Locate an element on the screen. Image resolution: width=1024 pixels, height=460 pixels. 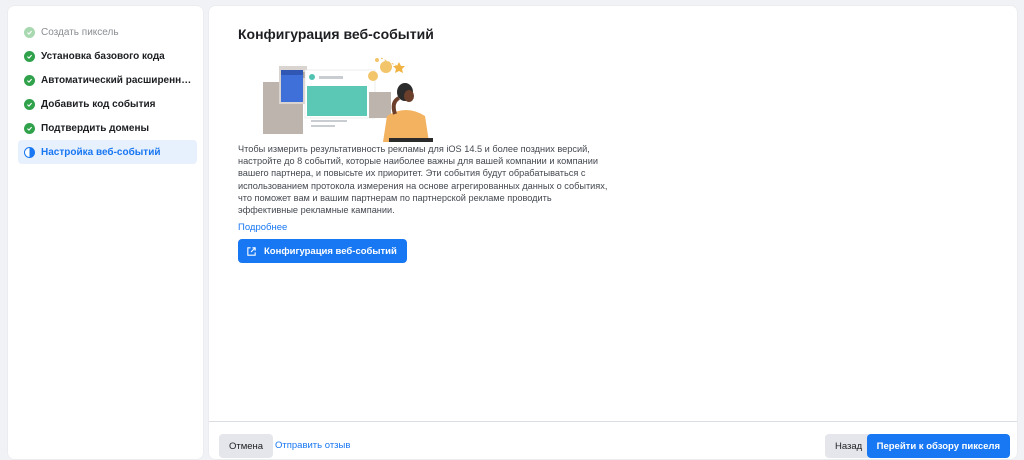
step-label: Создать пиксель is located at coordinates (80, 32).